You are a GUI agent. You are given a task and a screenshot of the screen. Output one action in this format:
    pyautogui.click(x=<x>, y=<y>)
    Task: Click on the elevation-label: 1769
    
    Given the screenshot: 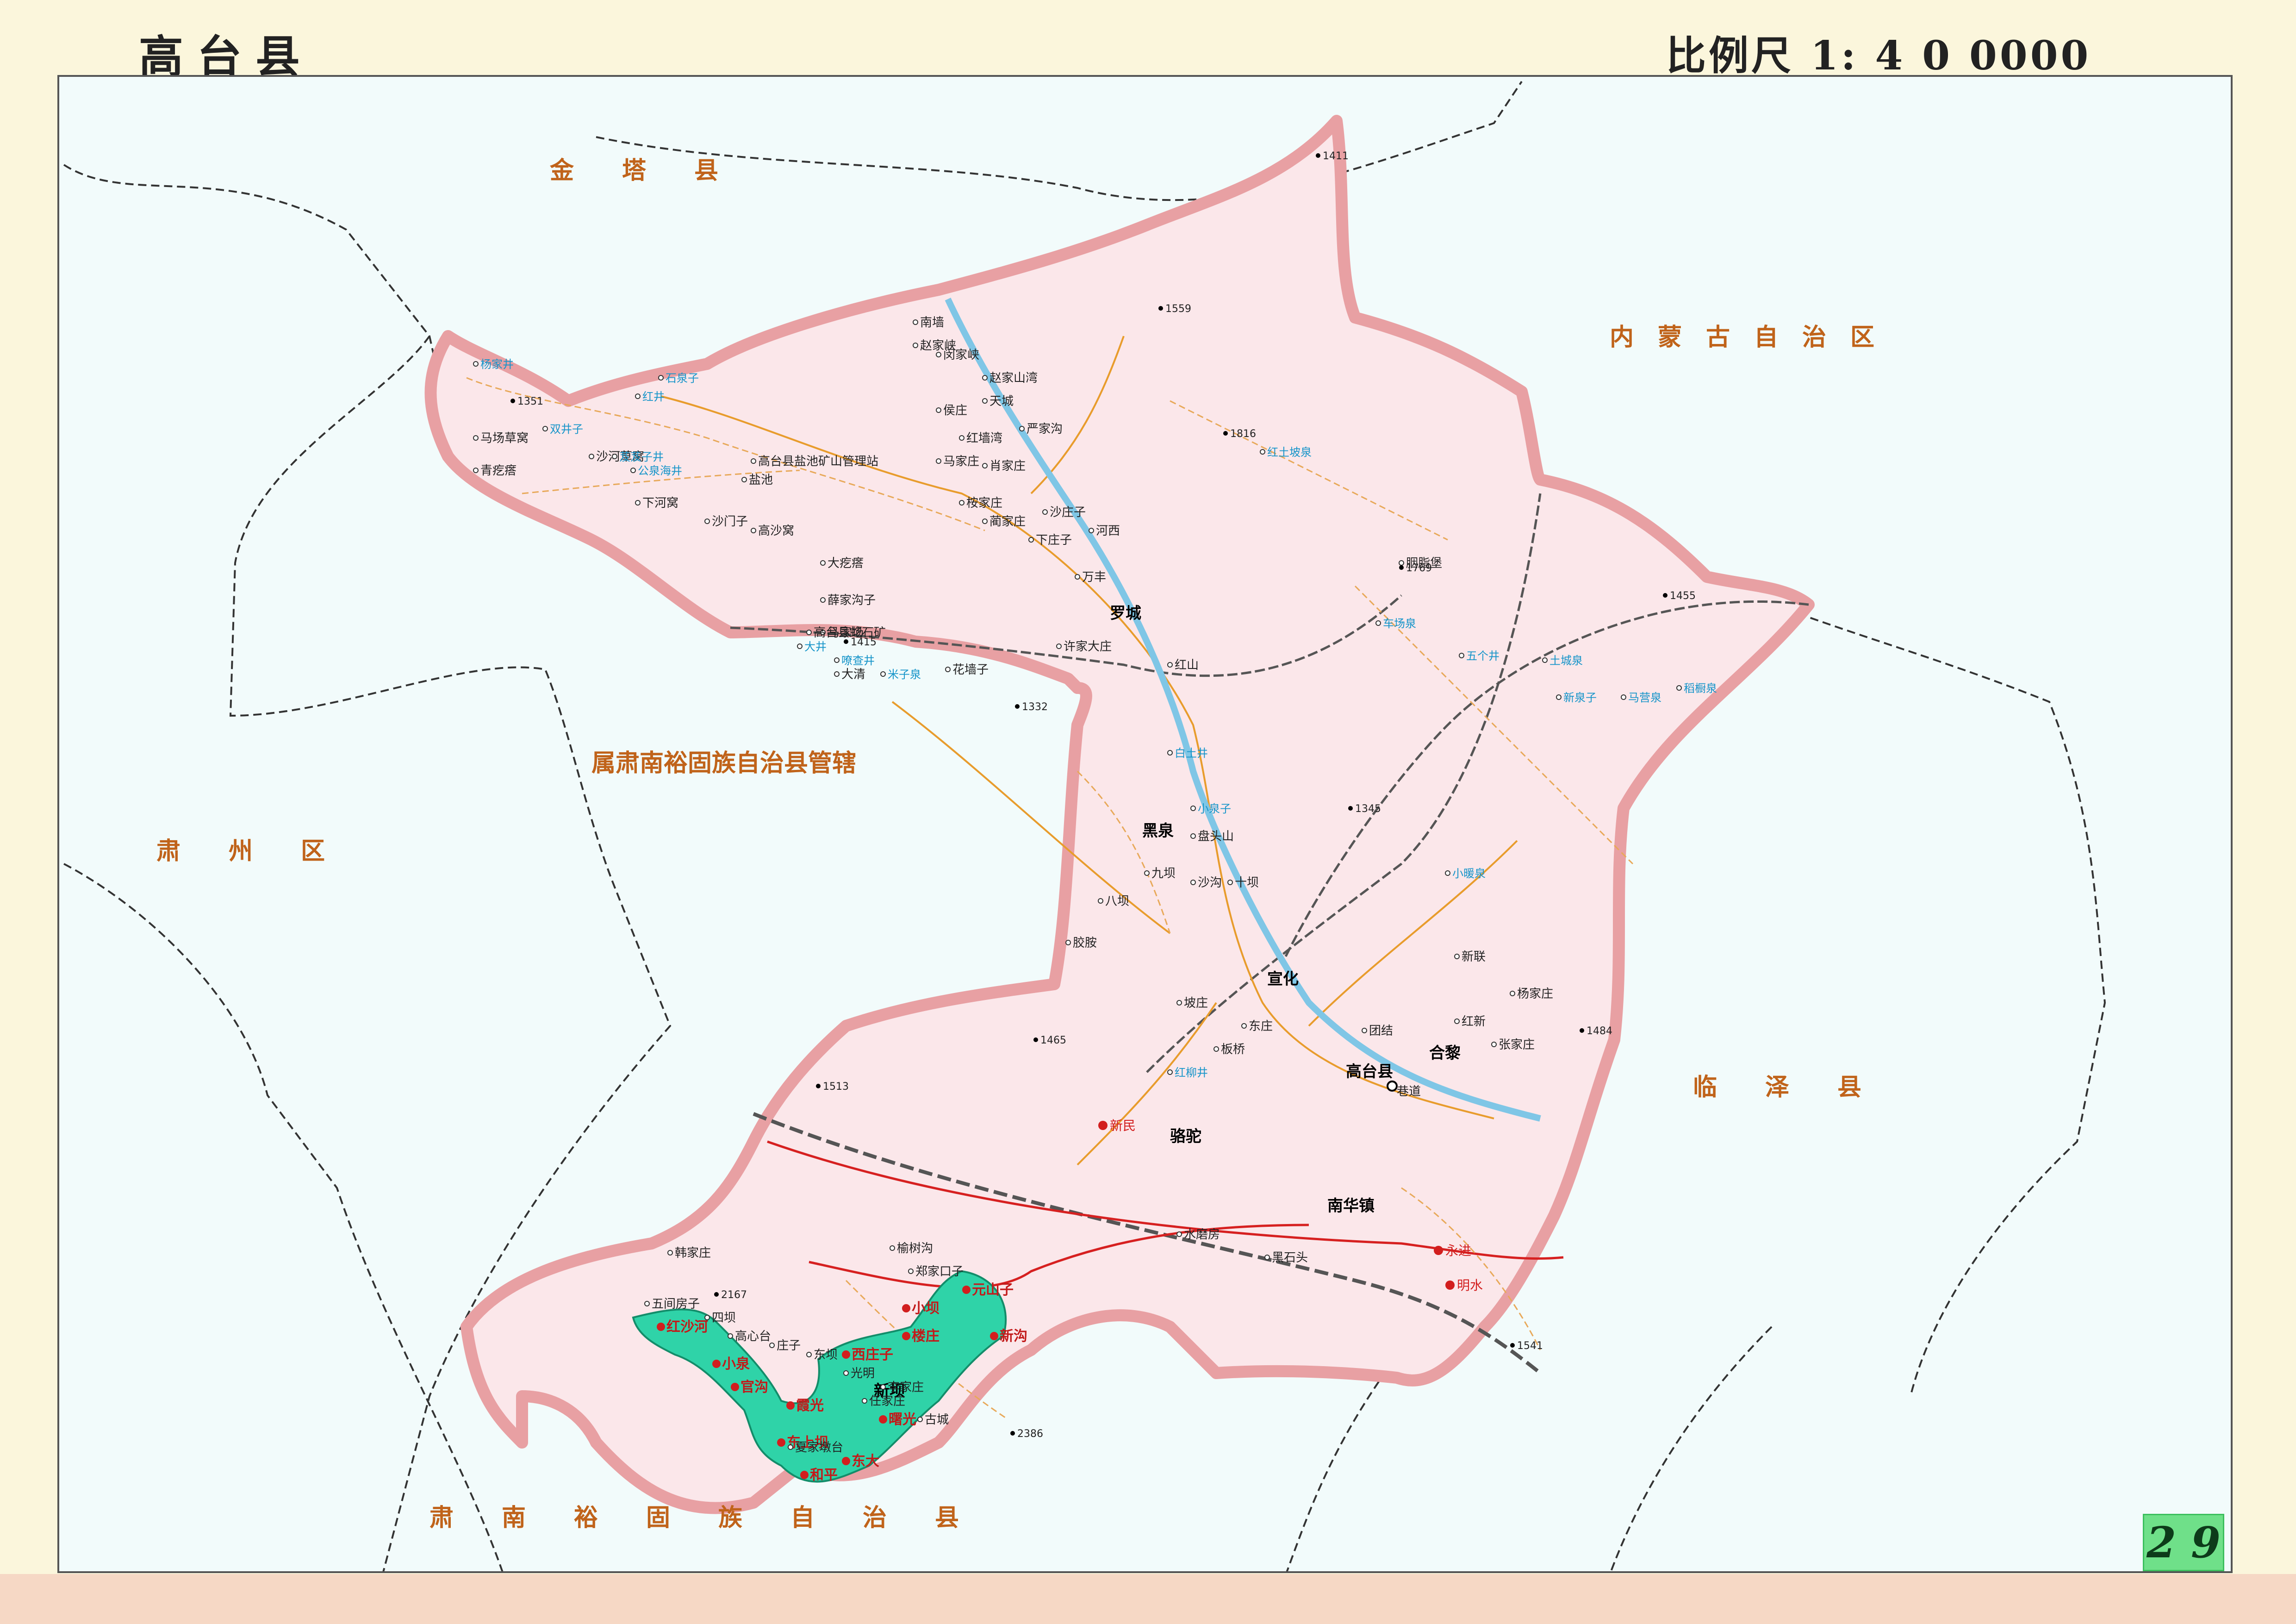 What is the action you would take?
    pyautogui.click(x=1419, y=568)
    